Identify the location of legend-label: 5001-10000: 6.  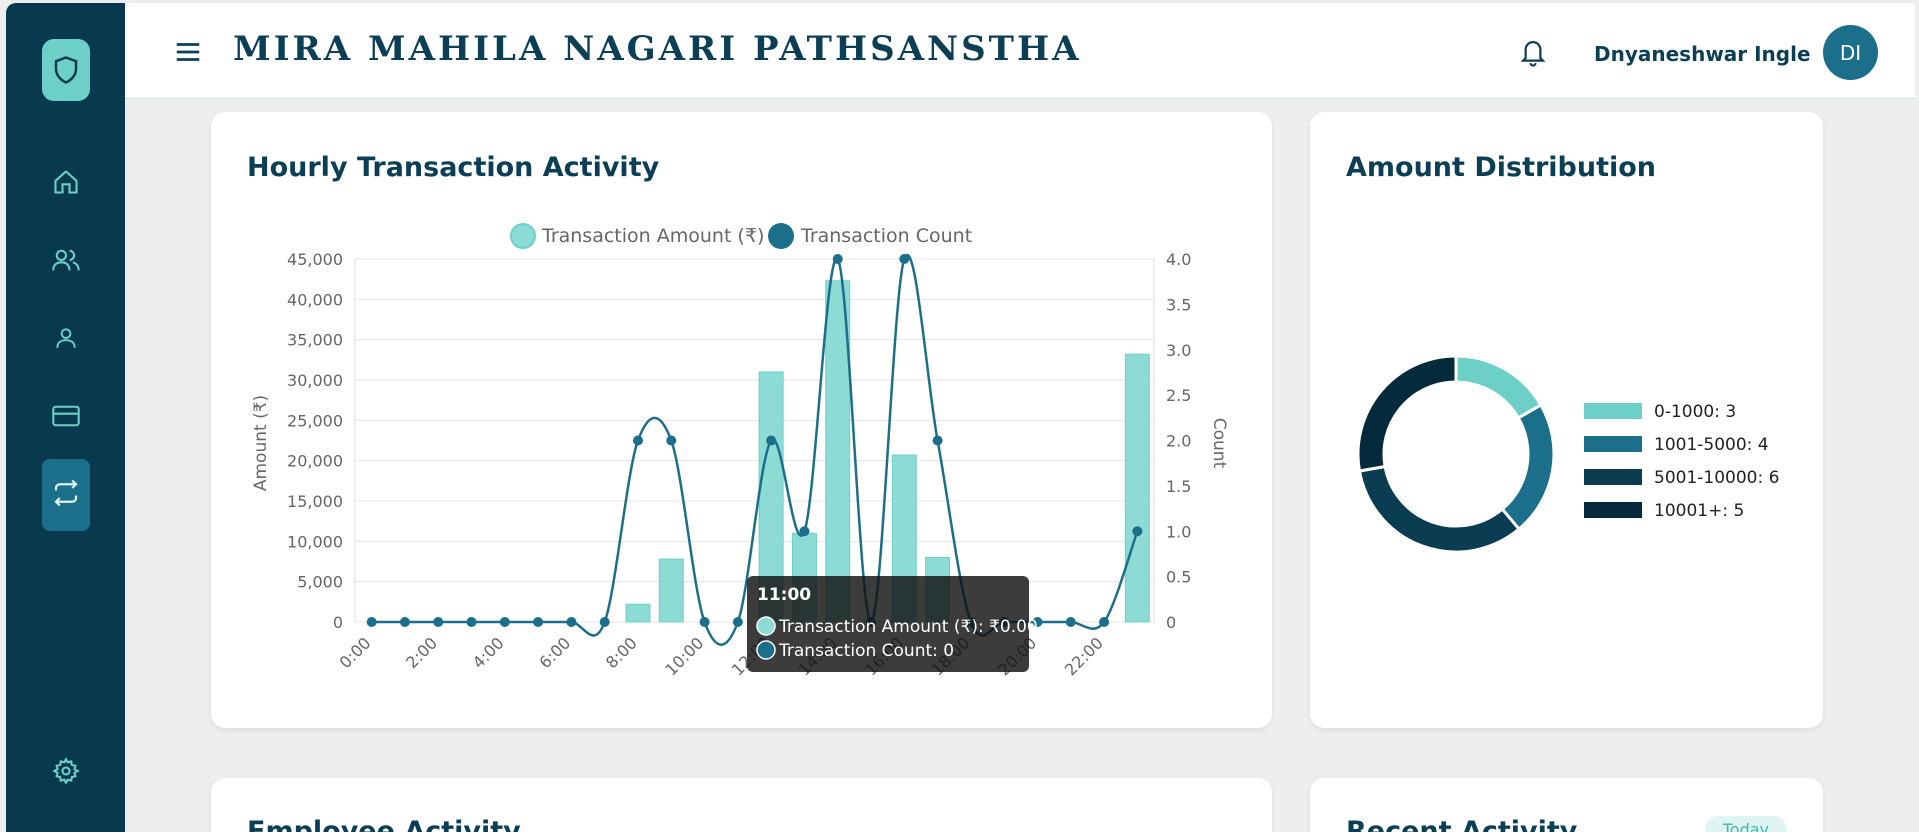
(1716, 478).